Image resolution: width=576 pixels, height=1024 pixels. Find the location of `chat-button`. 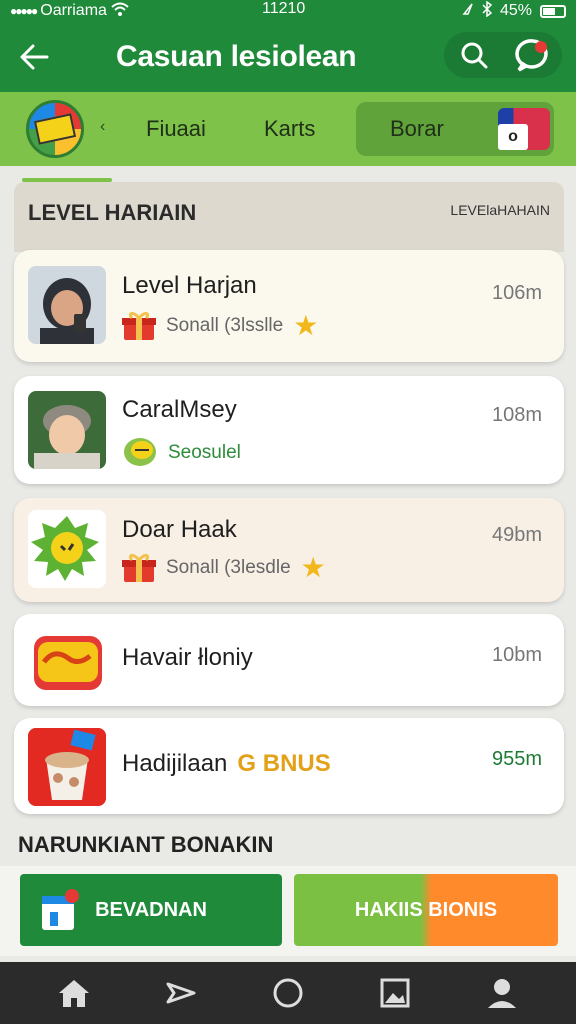

chat-button is located at coordinates (533, 55).